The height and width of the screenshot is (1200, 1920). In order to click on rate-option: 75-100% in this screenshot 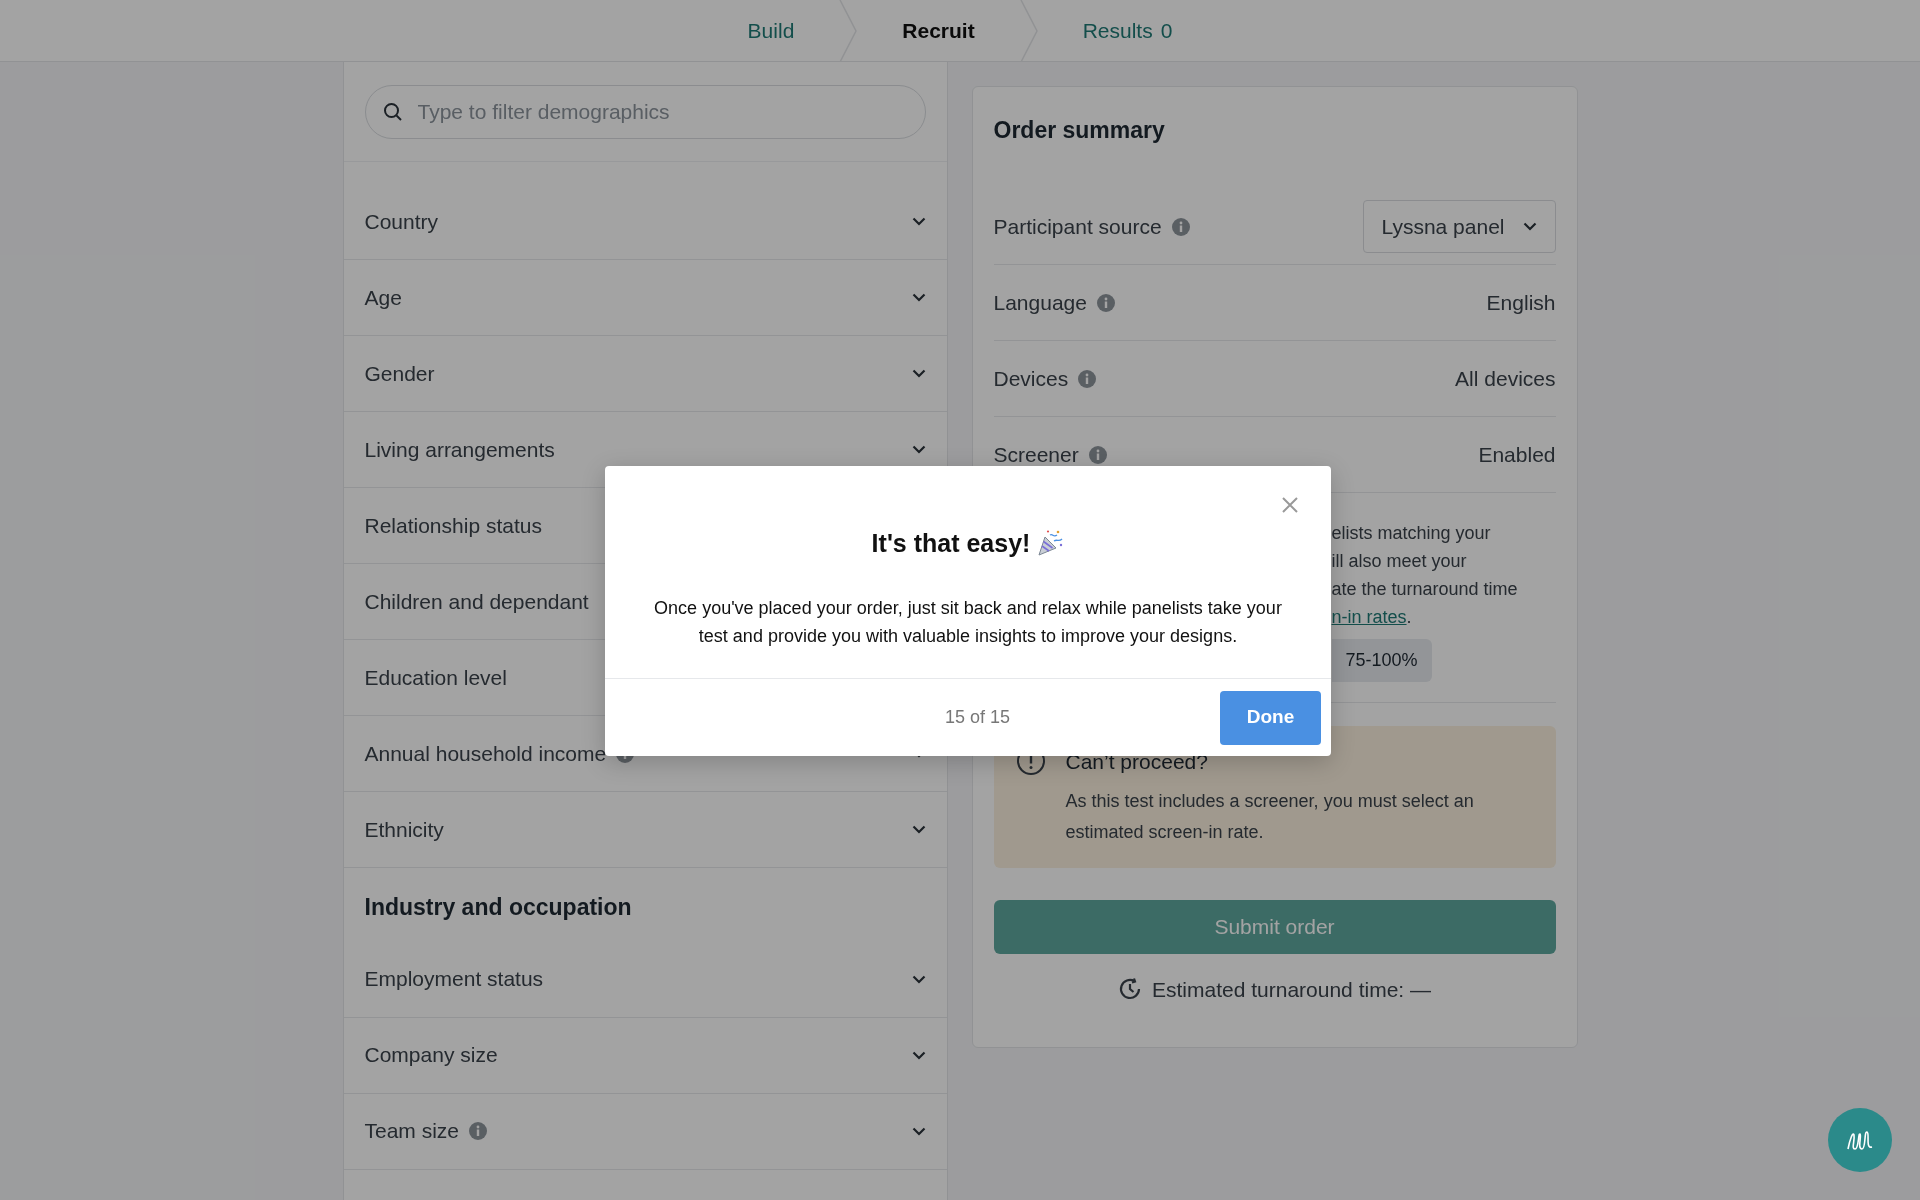, I will do `click(1381, 660)`.